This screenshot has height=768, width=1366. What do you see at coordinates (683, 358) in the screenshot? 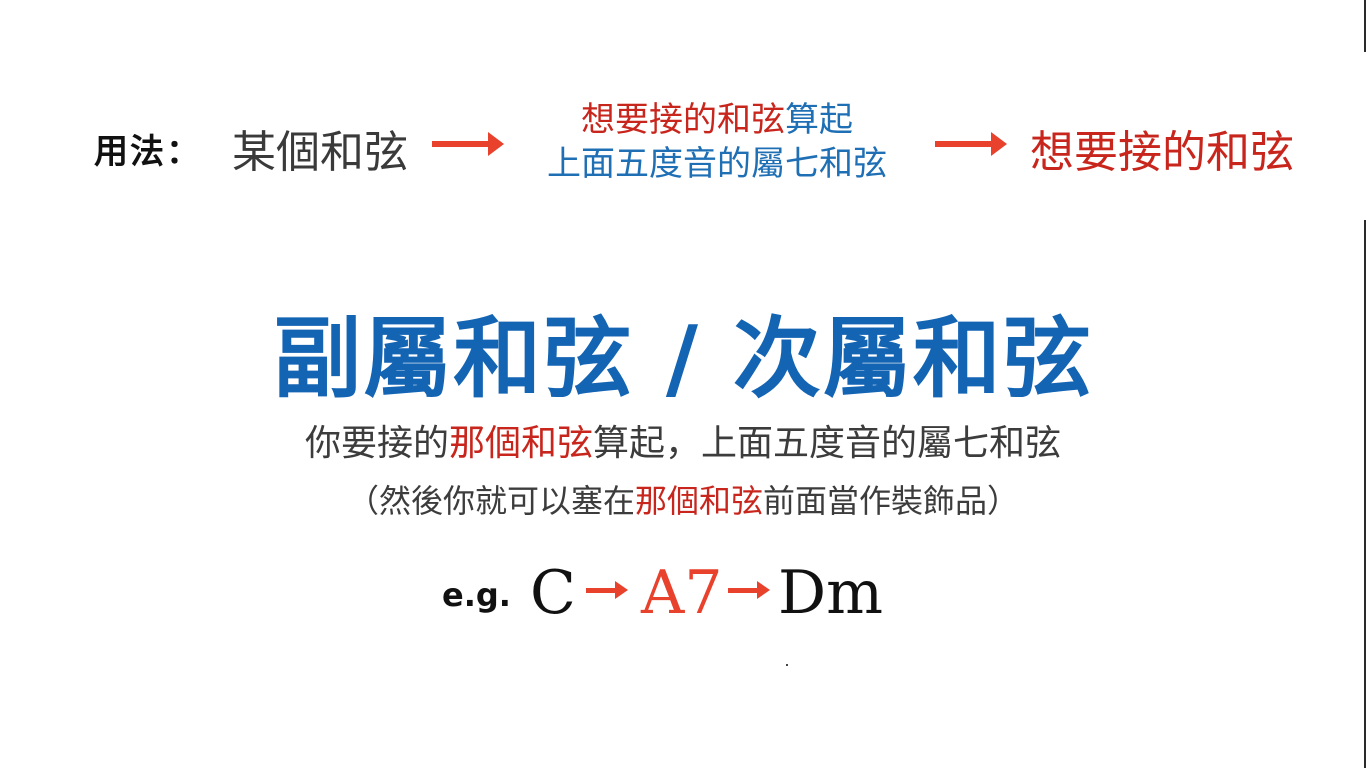
I see `slide-title: 副屬和弦 / 次屬和弦` at bounding box center [683, 358].